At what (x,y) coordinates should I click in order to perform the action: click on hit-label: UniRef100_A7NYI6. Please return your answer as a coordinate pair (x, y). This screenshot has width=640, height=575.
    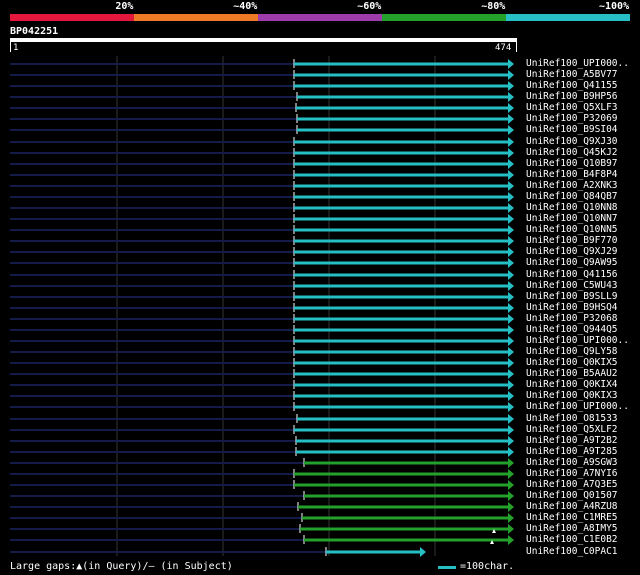
    Looking at the image, I should click on (572, 473).